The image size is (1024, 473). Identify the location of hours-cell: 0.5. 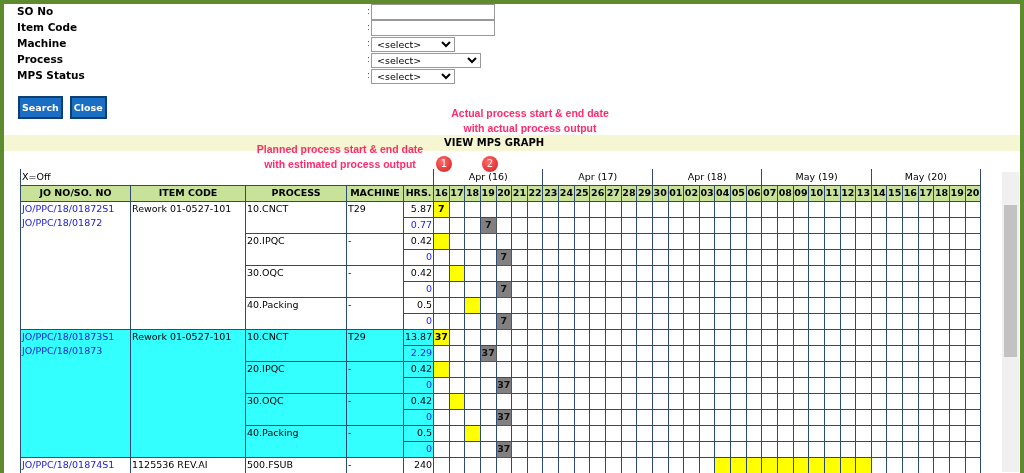
(418, 305).